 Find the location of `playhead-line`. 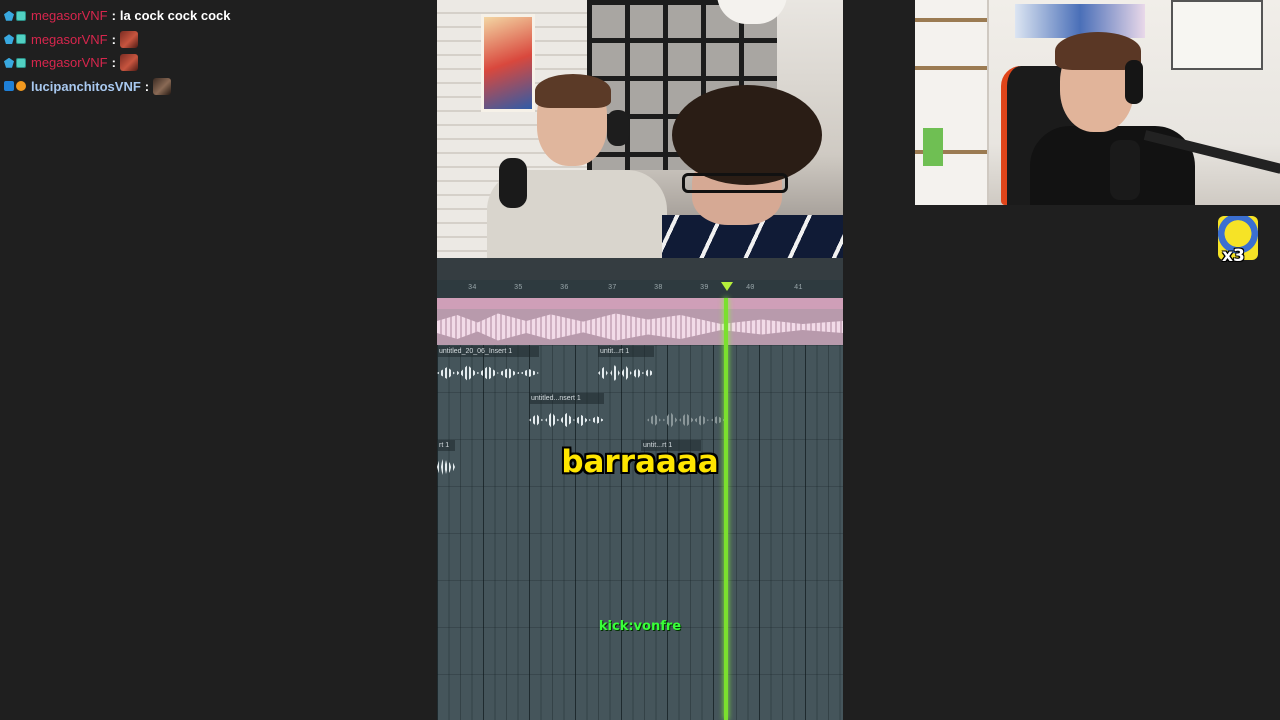

playhead-line is located at coordinates (726, 509).